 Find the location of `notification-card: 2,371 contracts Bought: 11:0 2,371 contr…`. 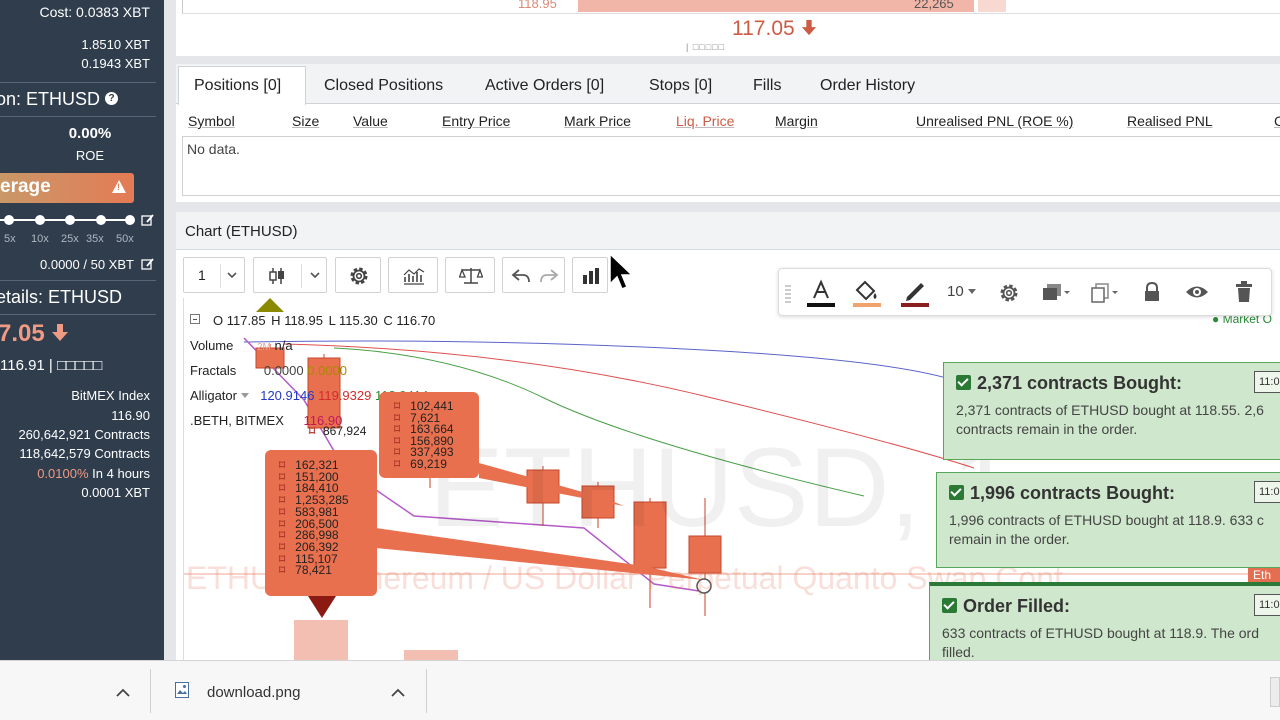

notification-card: 2,371 contracts Bought: 11:0 2,371 contr… is located at coordinates (1111, 411).